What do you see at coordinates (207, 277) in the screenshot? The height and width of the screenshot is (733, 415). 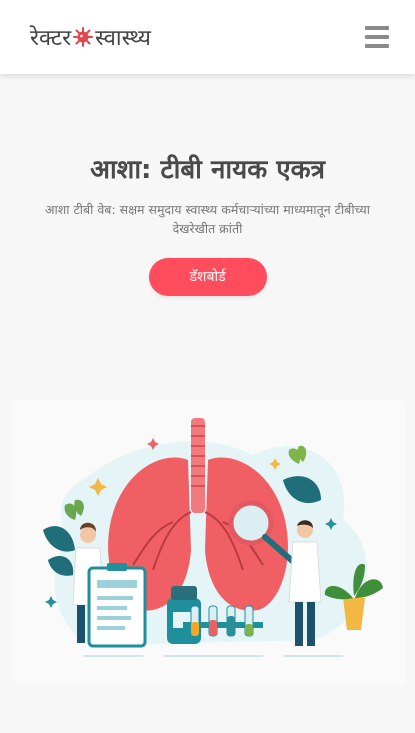 I see `dashboard-button: डॅशबोर्ड` at bounding box center [207, 277].